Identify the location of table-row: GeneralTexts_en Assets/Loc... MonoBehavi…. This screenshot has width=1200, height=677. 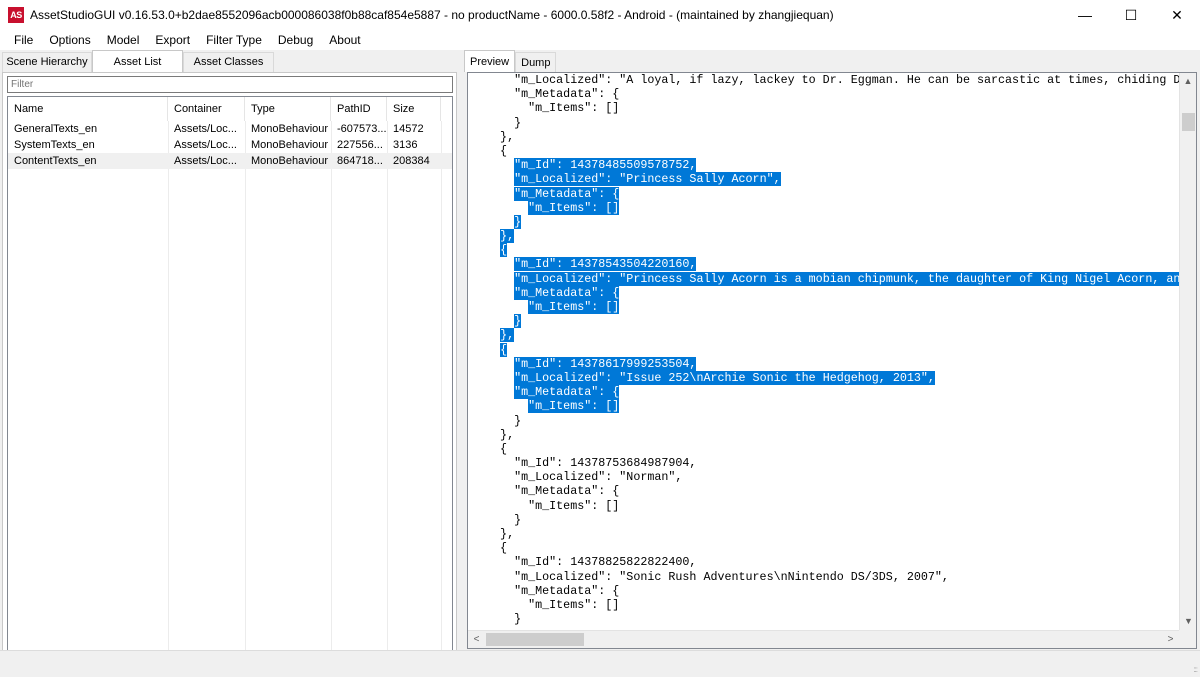
(230, 129).